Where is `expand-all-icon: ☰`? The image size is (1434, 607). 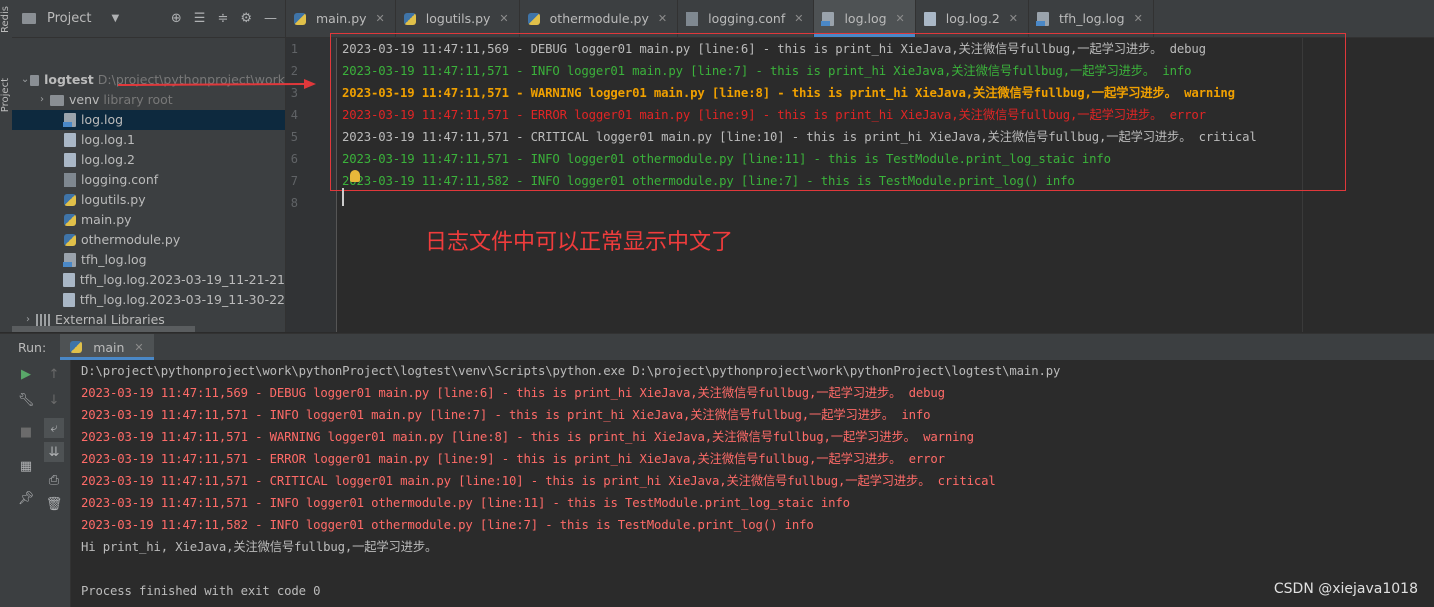 expand-all-icon: ☰ is located at coordinates (200, 18).